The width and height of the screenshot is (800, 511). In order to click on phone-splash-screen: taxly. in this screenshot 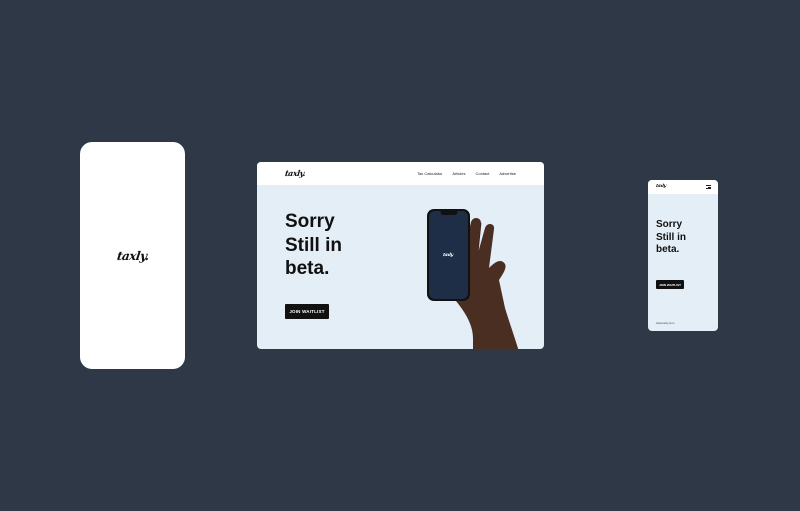, I will do `click(132, 255)`.